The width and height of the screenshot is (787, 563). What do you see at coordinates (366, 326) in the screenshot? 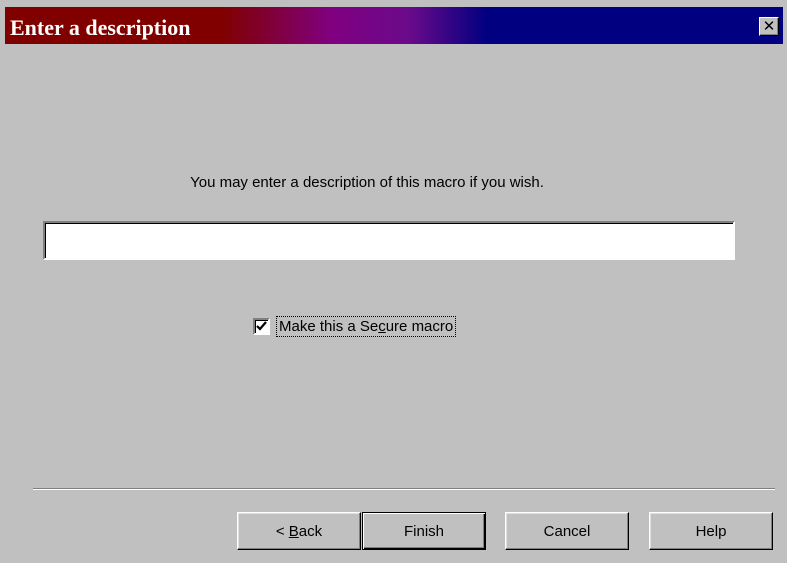
I see `secure-macro-label: Make this a Secure macro` at bounding box center [366, 326].